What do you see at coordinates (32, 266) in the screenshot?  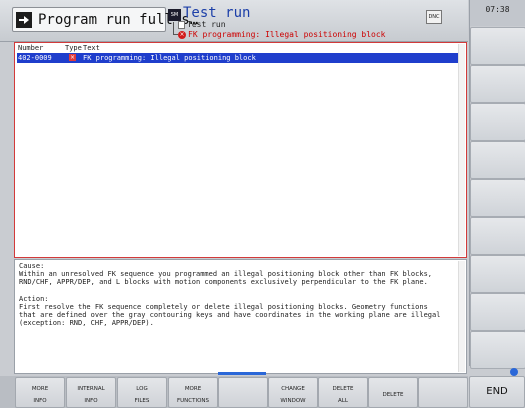 I see `detail-line: Cause:` at bounding box center [32, 266].